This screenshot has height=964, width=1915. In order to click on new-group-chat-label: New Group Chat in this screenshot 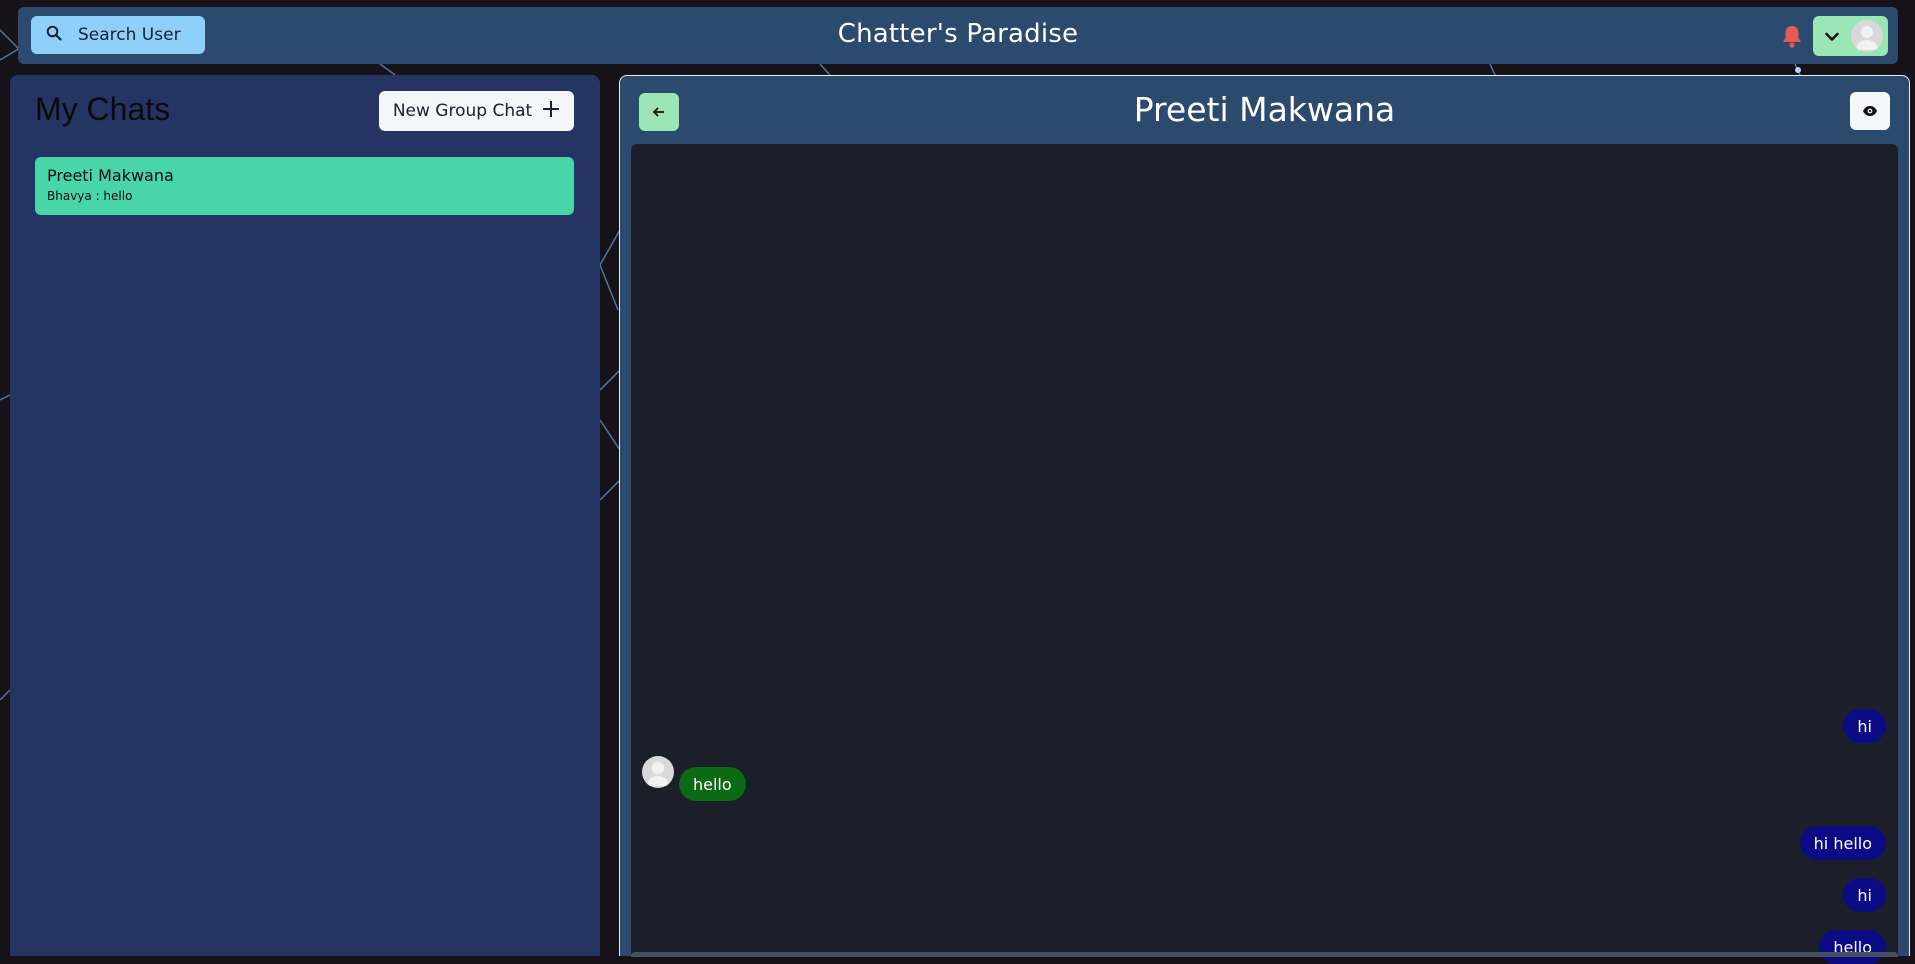, I will do `click(462, 111)`.